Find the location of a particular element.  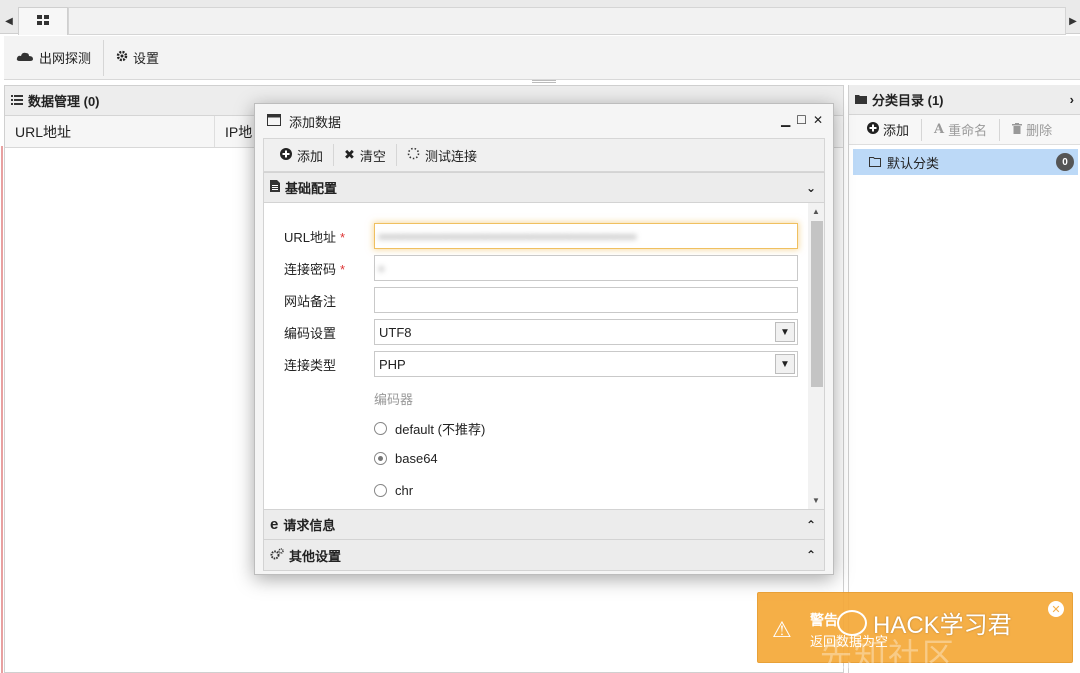

clear-label: 清空 is located at coordinates (372, 156).